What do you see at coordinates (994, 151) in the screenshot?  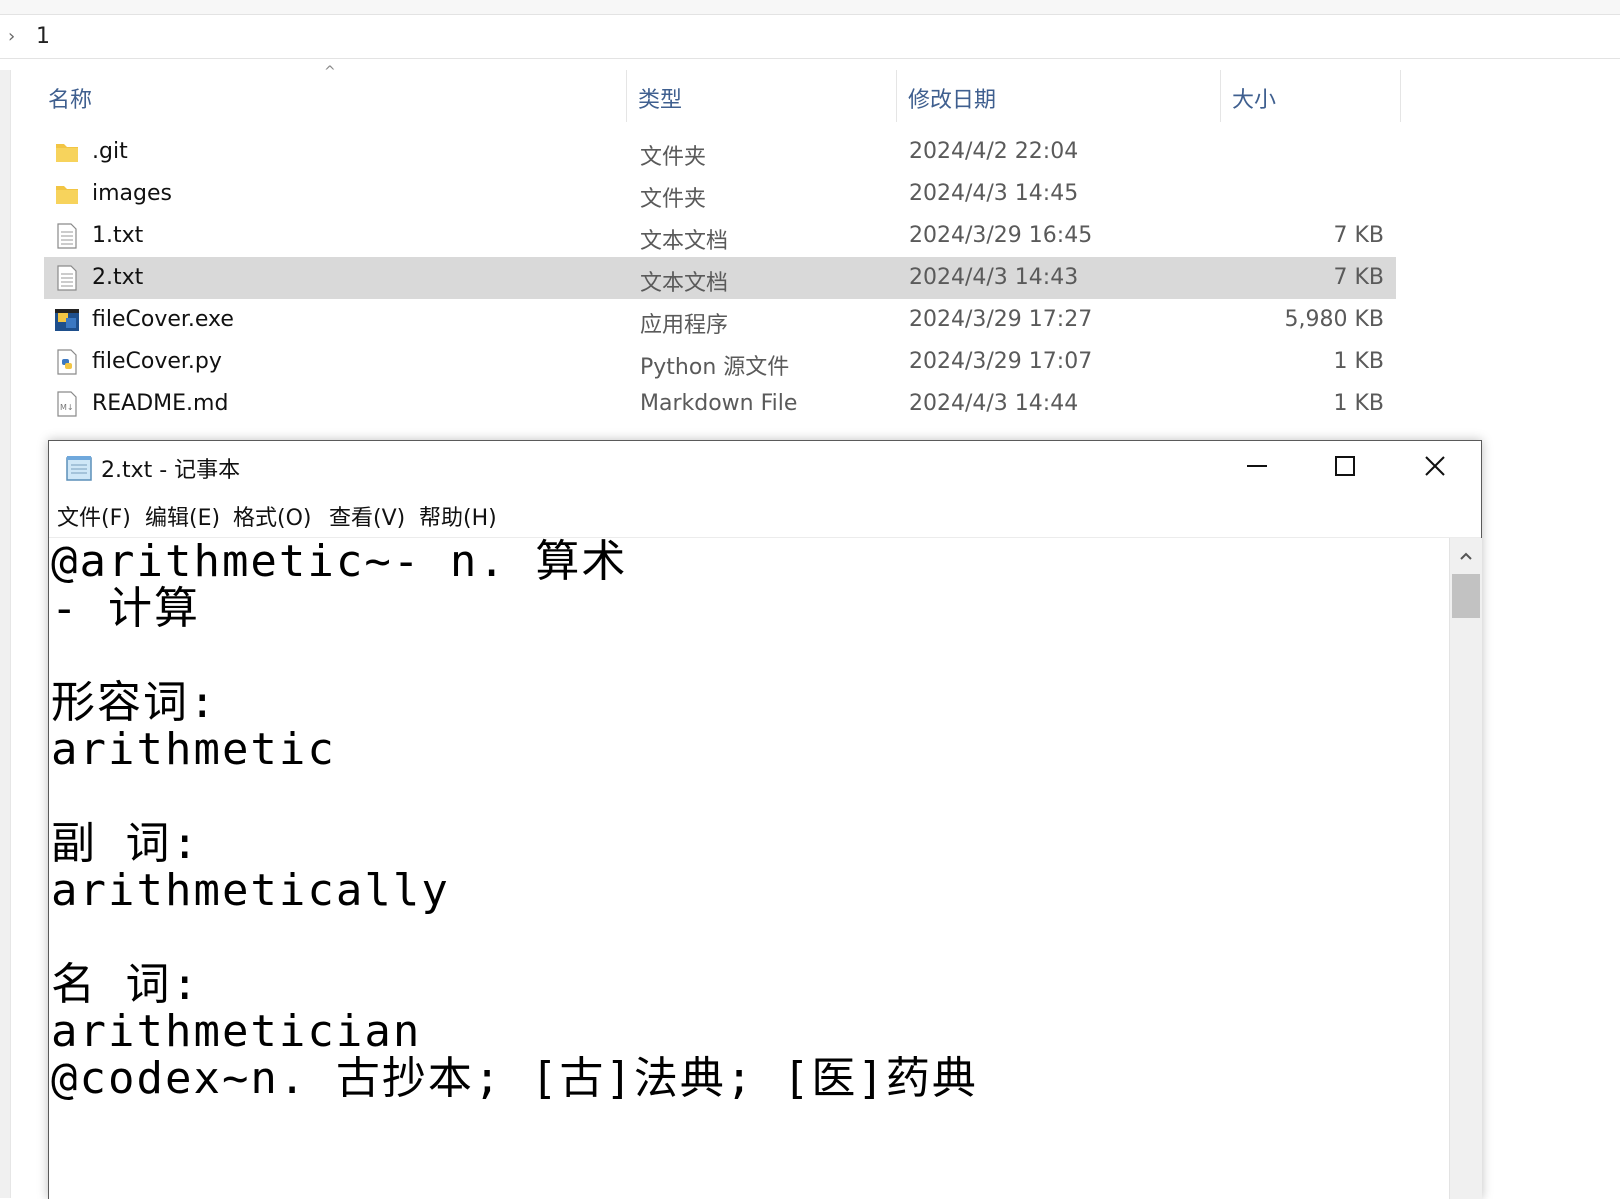 I see `file-modified: 2024/4/2 22:04` at bounding box center [994, 151].